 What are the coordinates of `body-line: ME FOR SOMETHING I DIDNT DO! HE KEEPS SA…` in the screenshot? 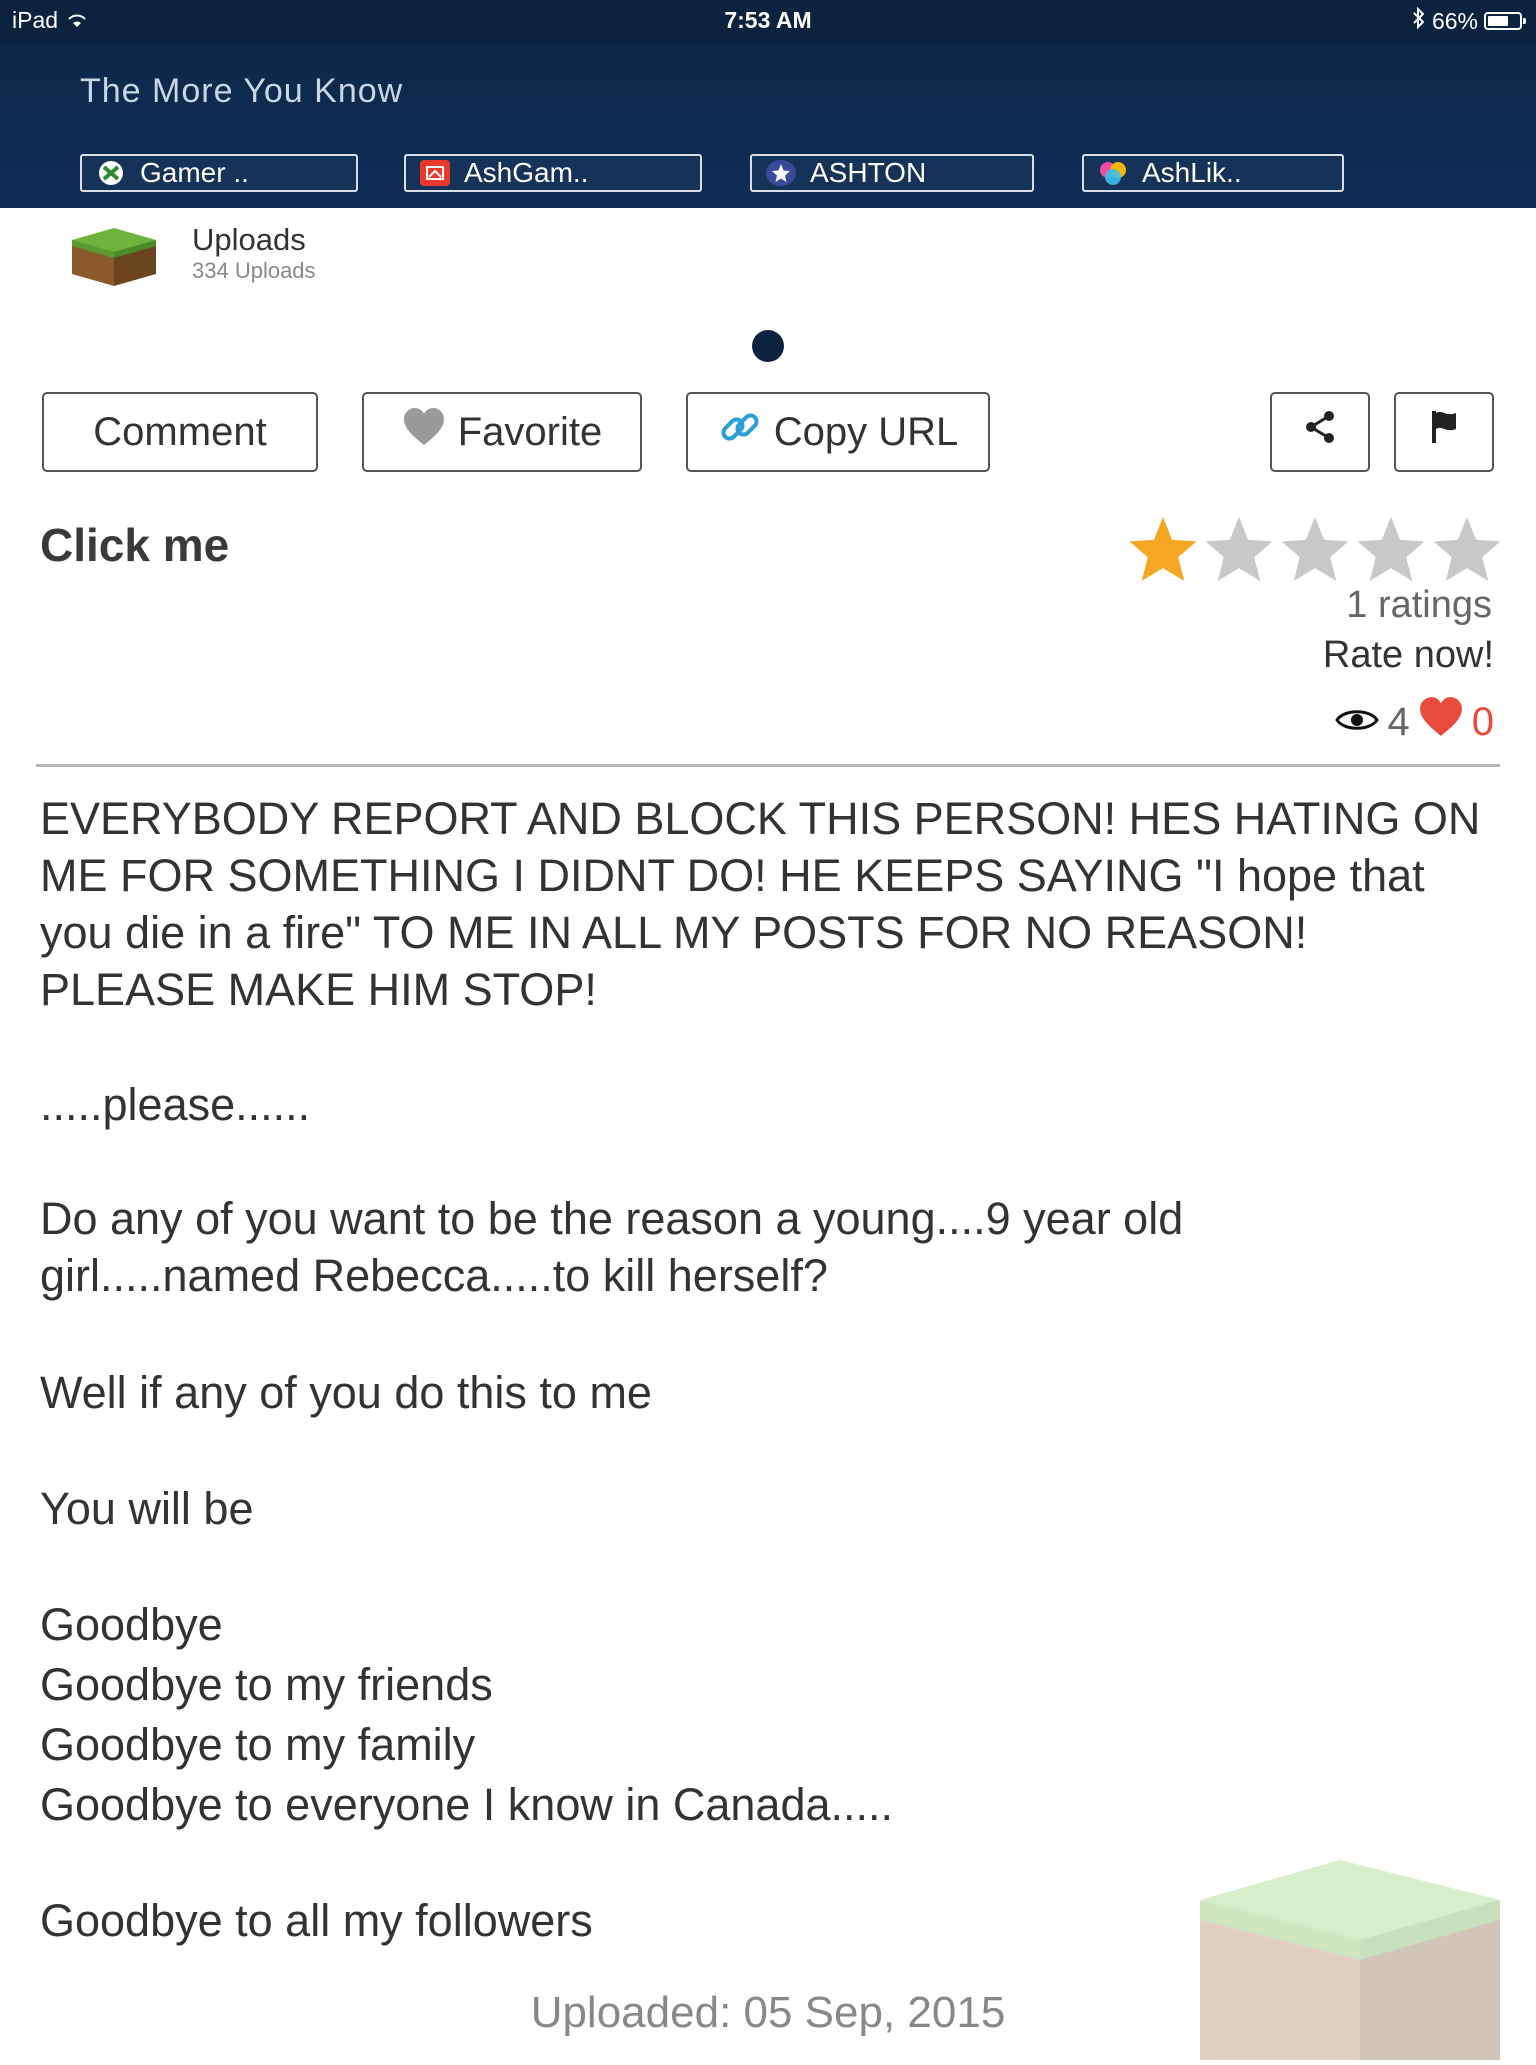 It's located at (732, 875).